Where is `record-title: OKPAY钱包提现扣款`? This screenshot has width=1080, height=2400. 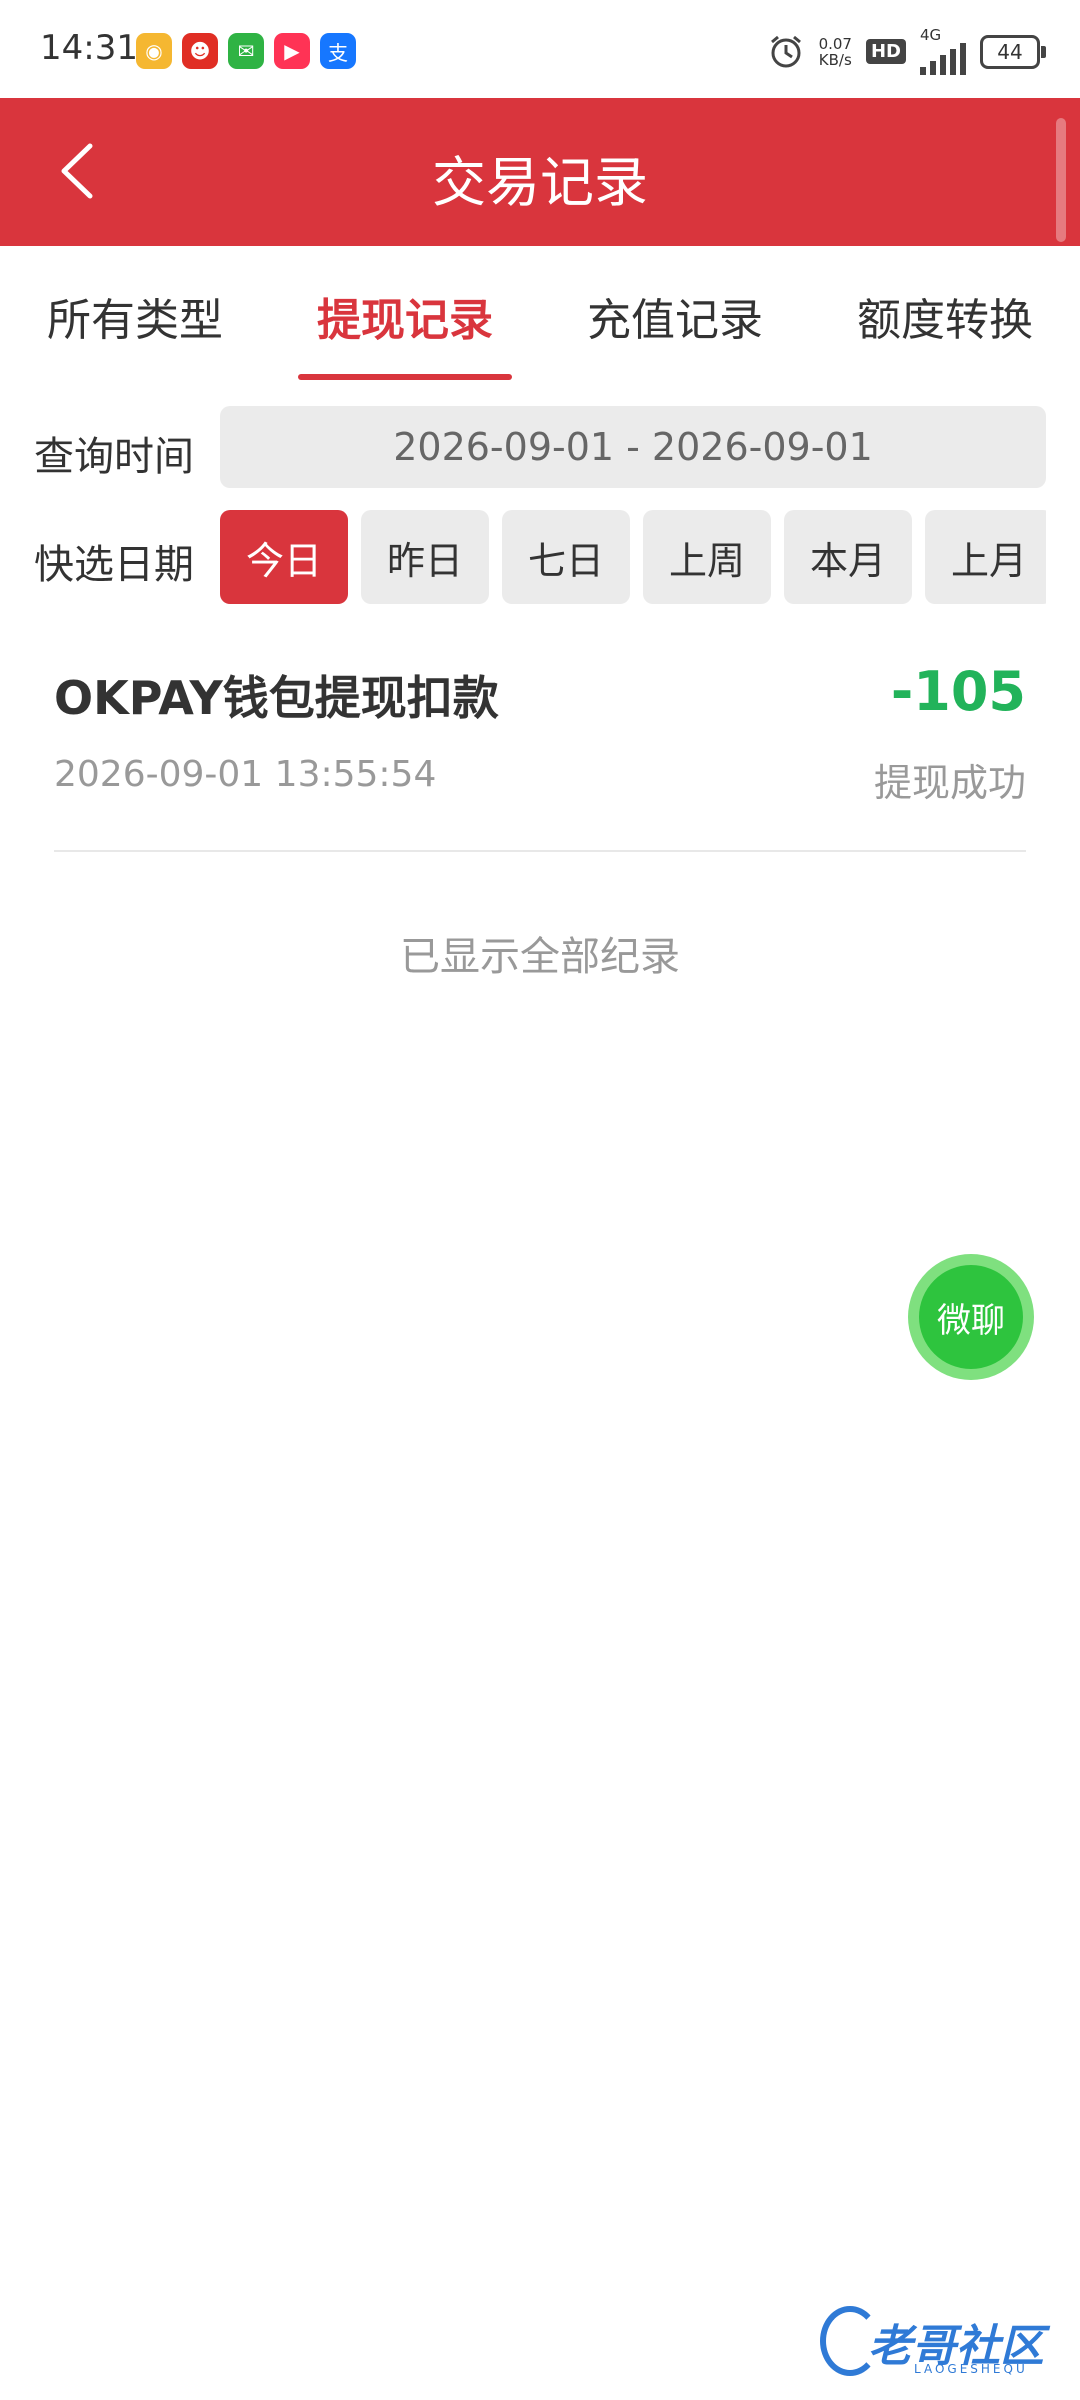
record-title: OKPAY钱包提现扣款 is located at coordinates (276, 698).